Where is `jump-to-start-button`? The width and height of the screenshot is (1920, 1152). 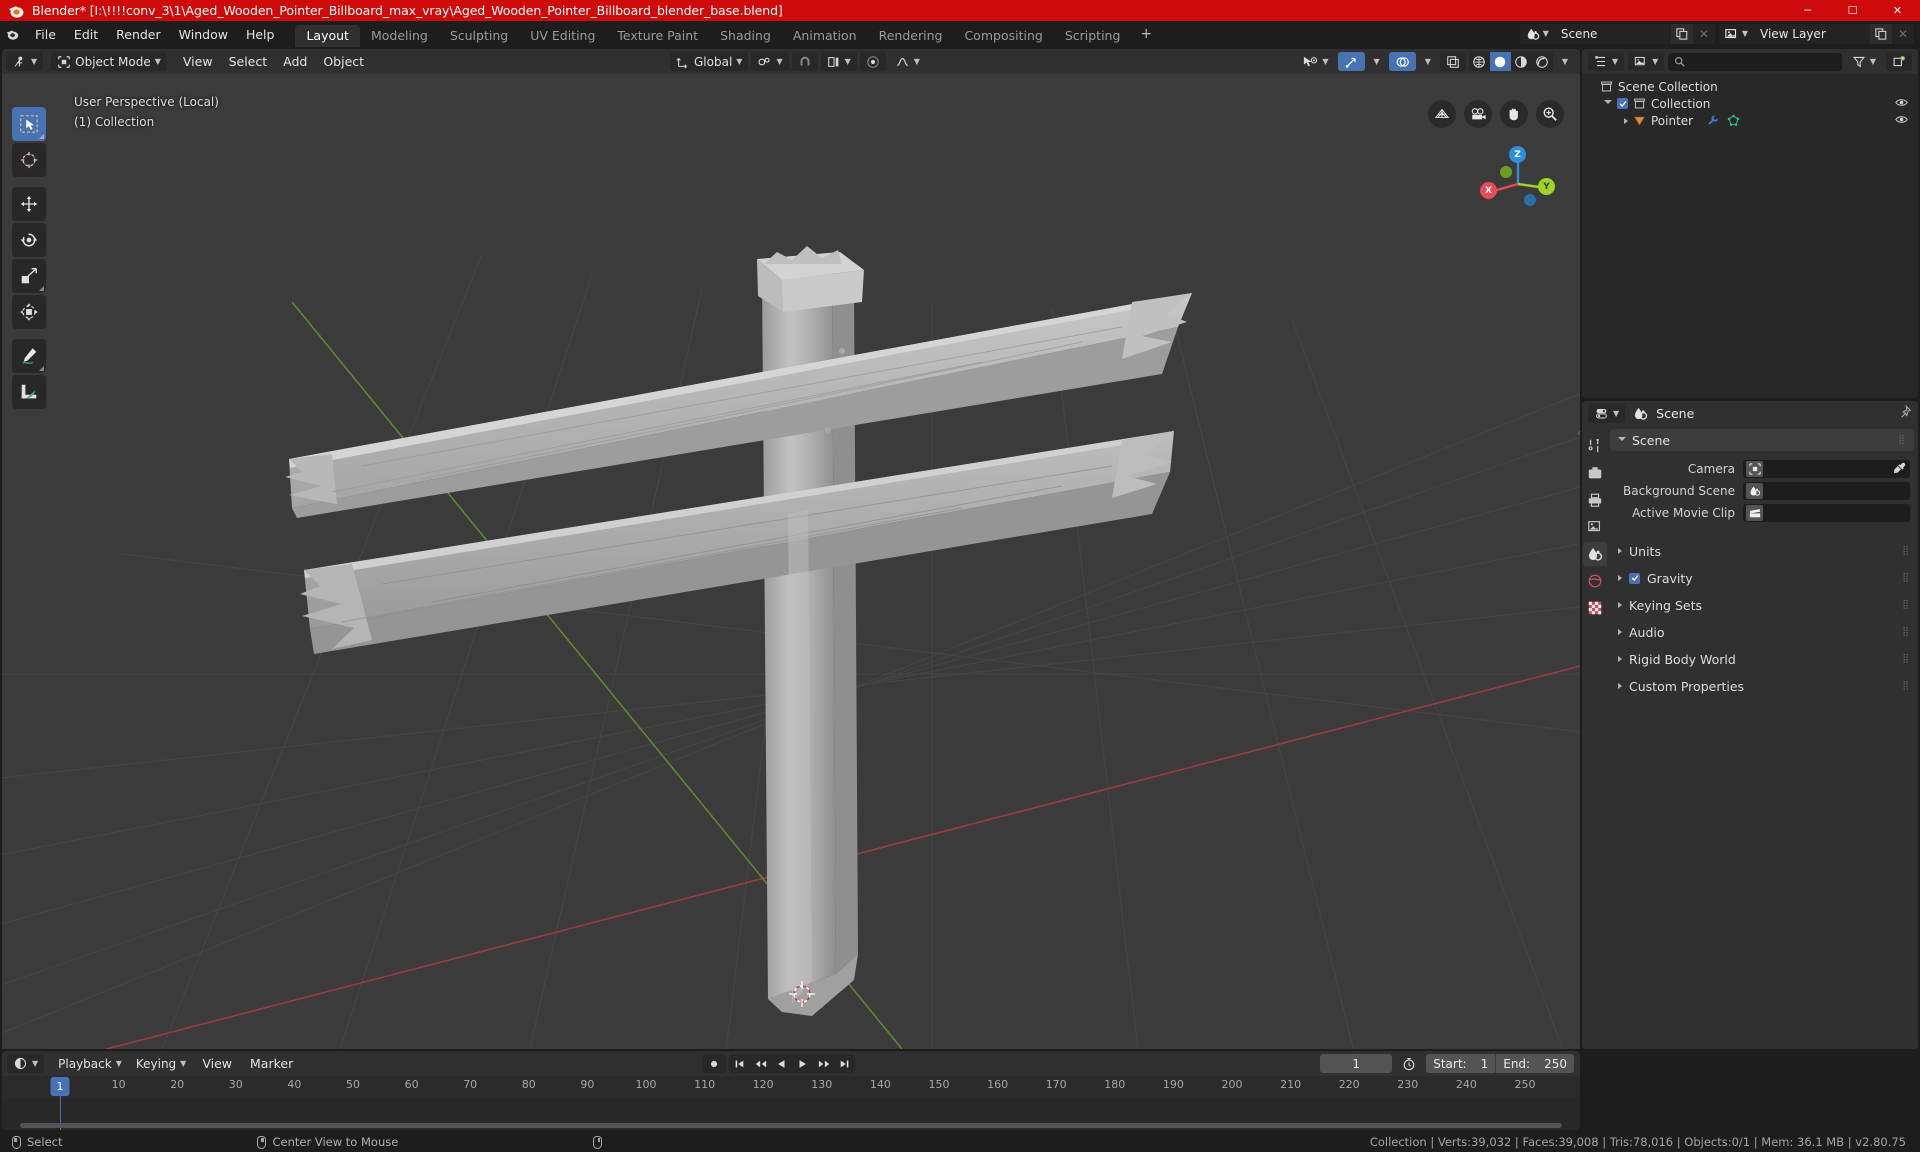
jump-to-start-button is located at coordinates (739, 1063).